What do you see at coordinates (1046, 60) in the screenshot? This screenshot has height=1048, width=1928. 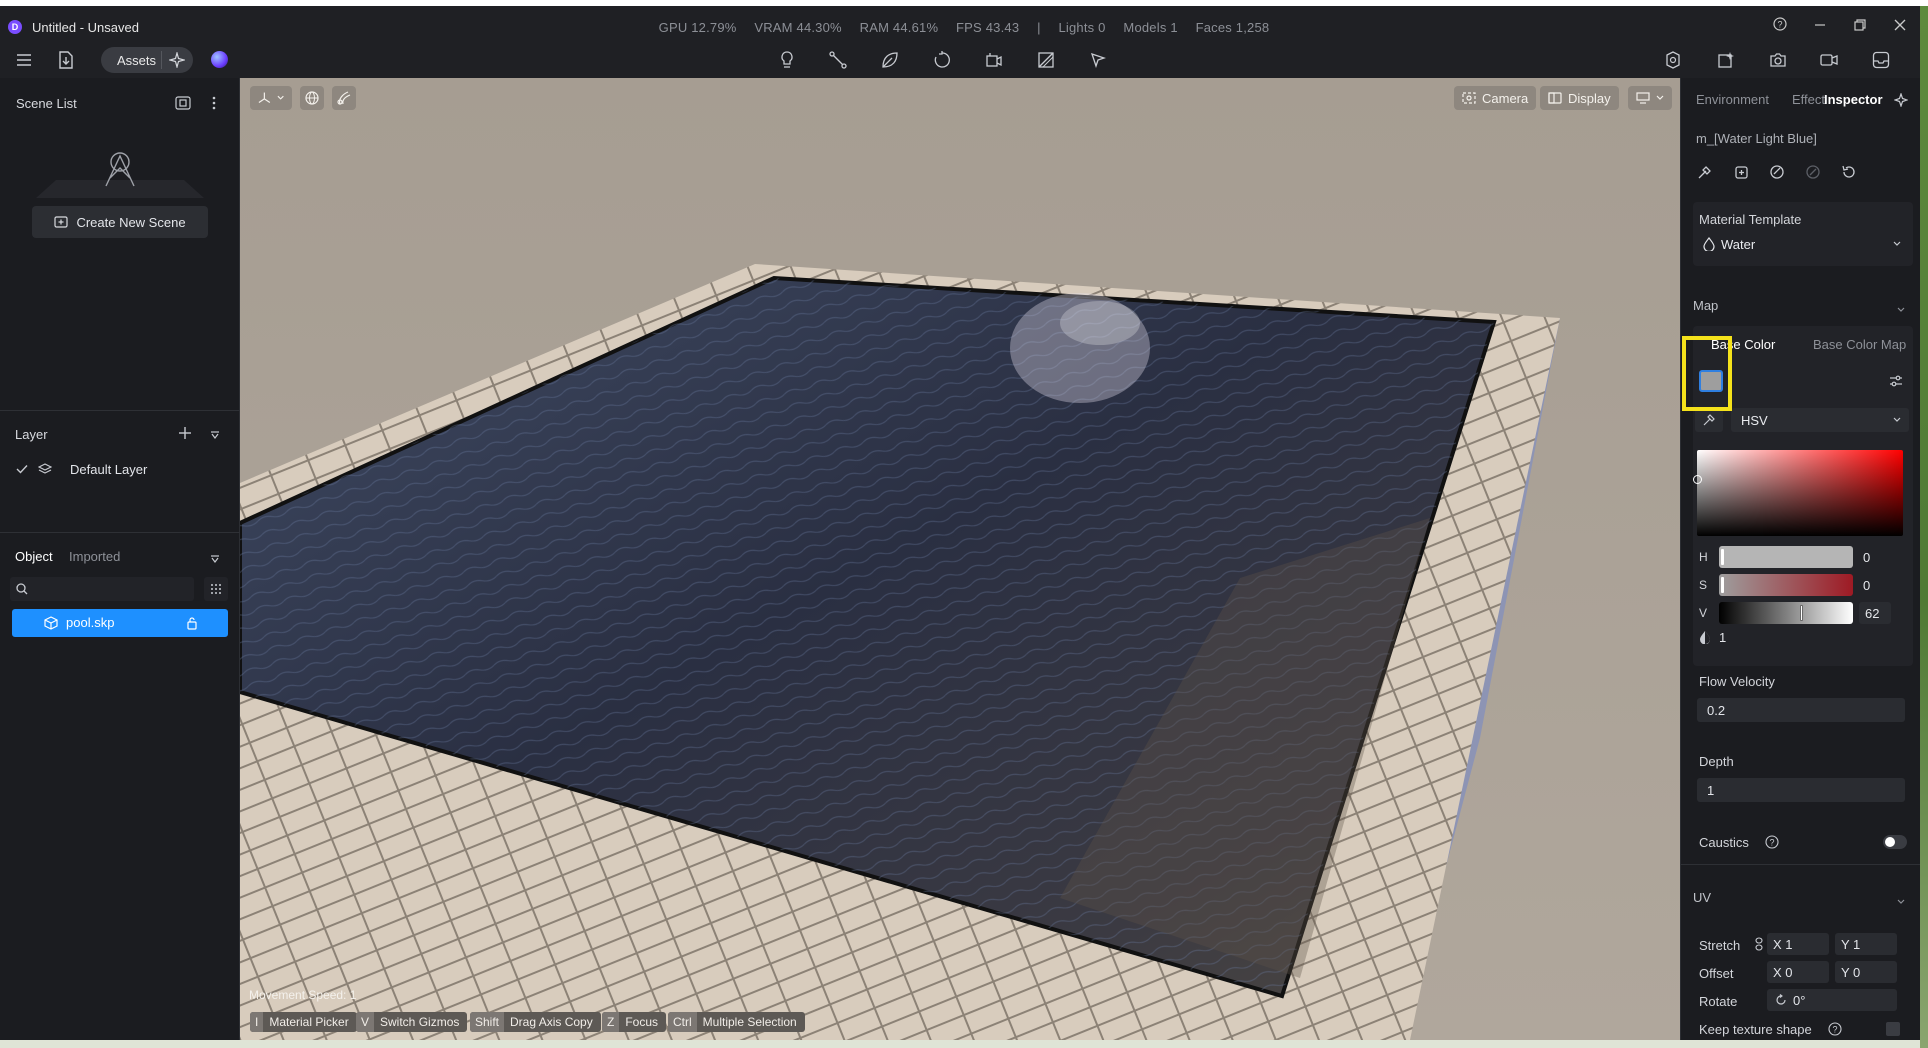 I see `section-icon` at bounding box center [1046, 60].